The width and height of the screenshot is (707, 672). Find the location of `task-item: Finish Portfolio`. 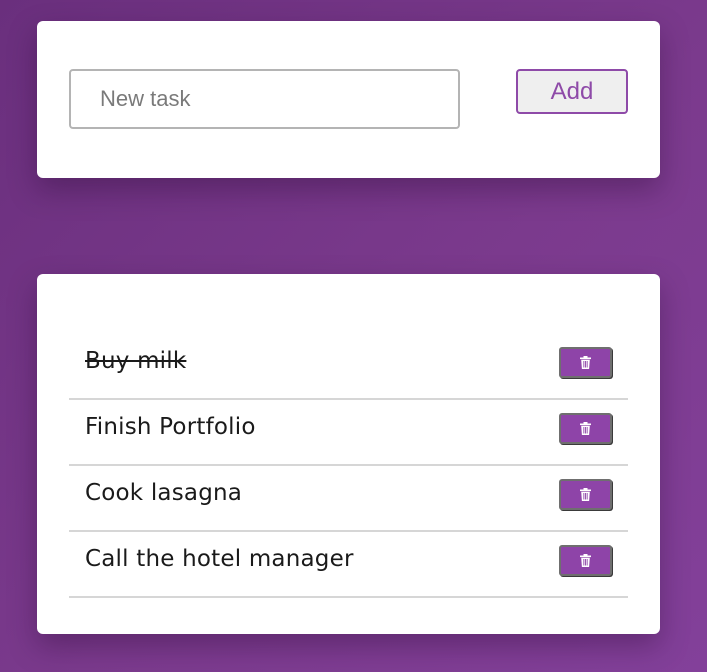

task-item: Finish Portfolio is located at coordinates (348, 433).